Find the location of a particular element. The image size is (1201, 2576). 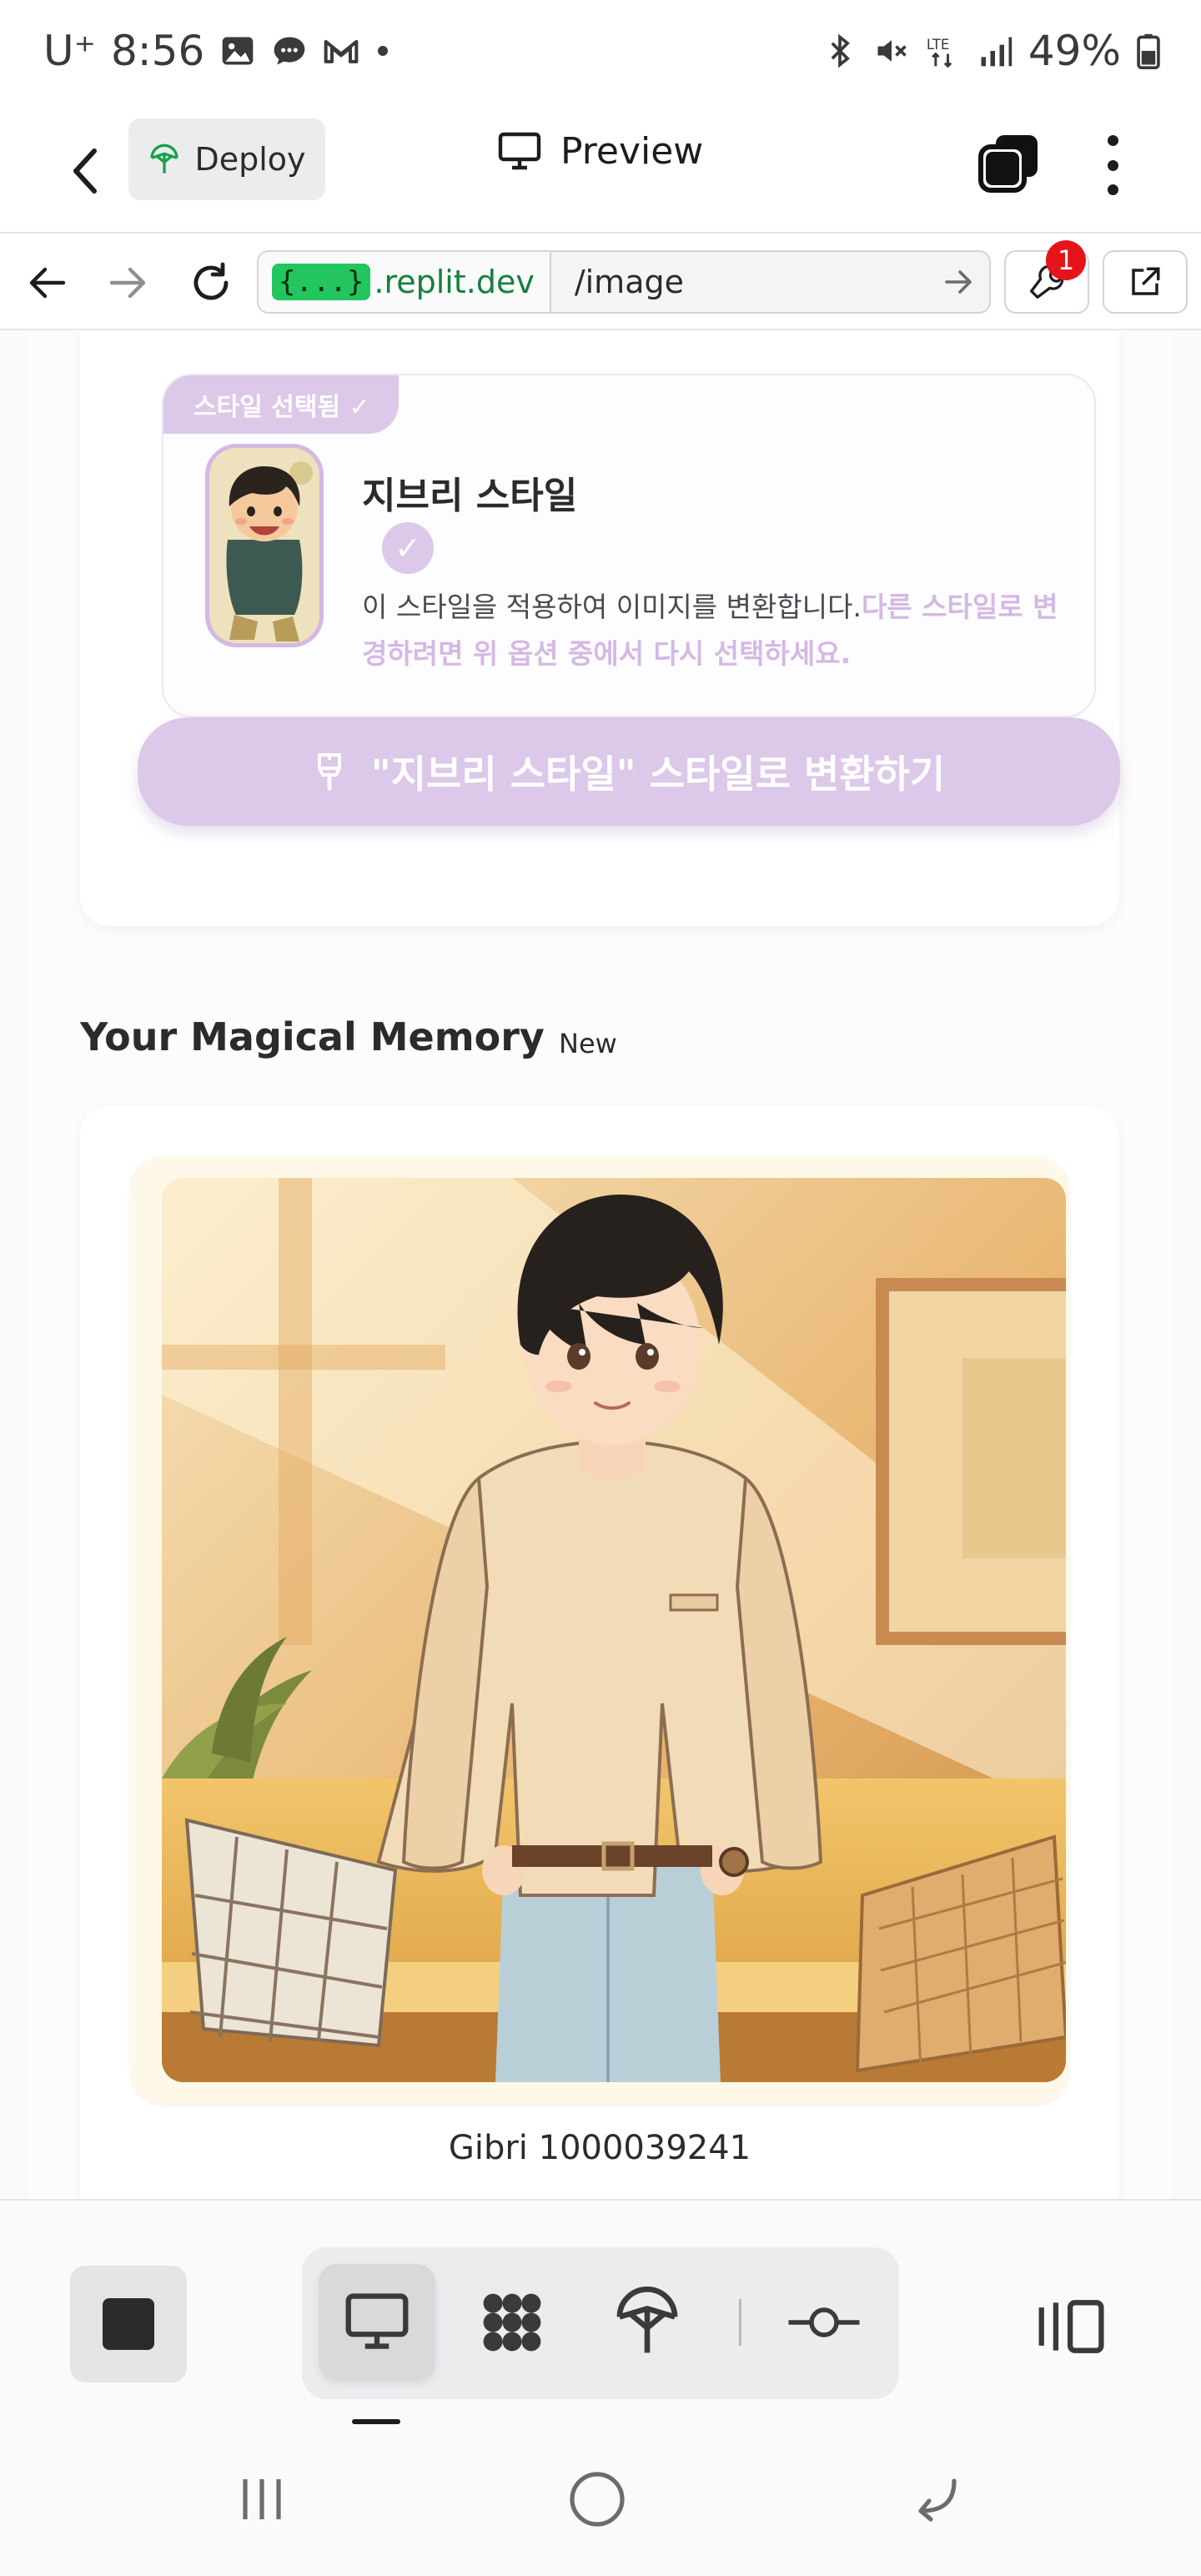

tool-group is located at coordinates (601, 2323).